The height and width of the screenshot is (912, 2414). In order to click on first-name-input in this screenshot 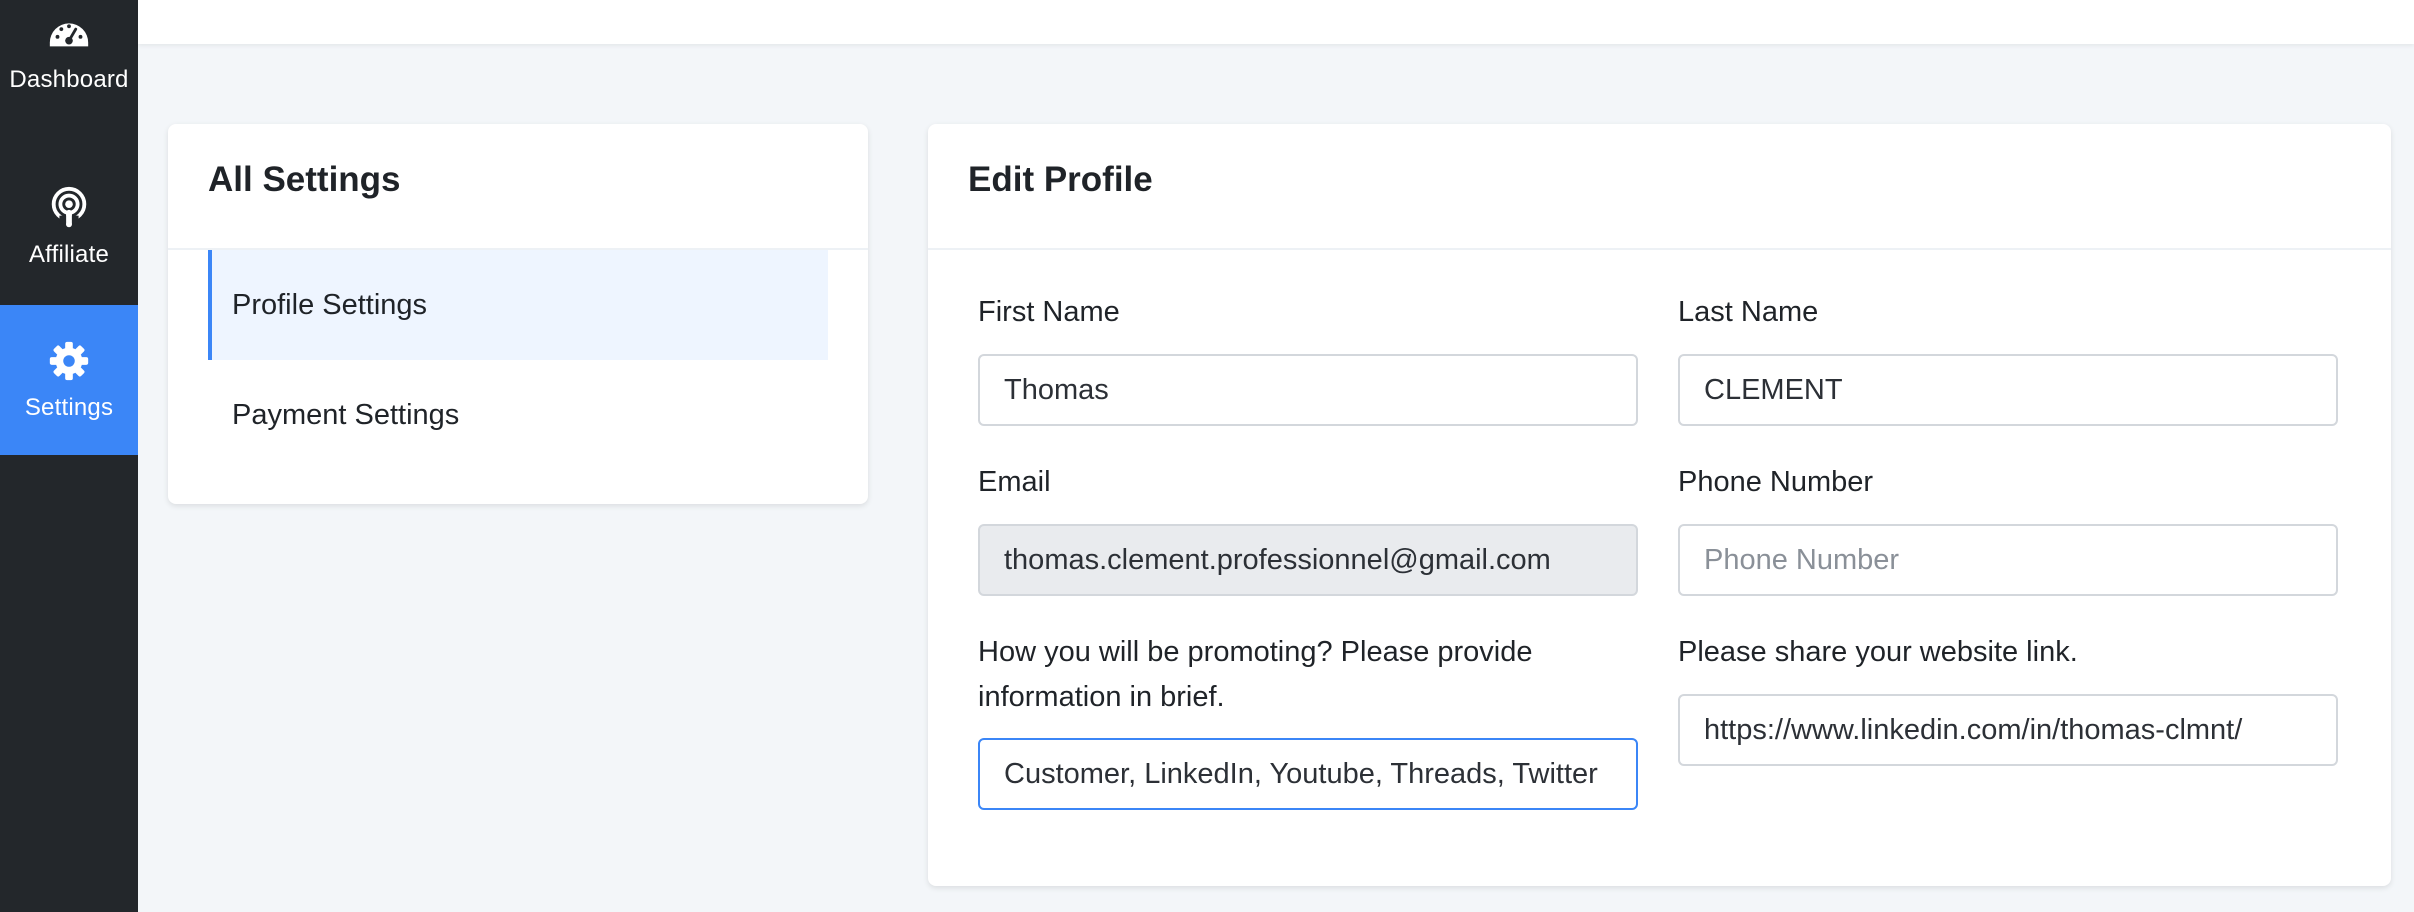, I will do `click(1308, 390)`.